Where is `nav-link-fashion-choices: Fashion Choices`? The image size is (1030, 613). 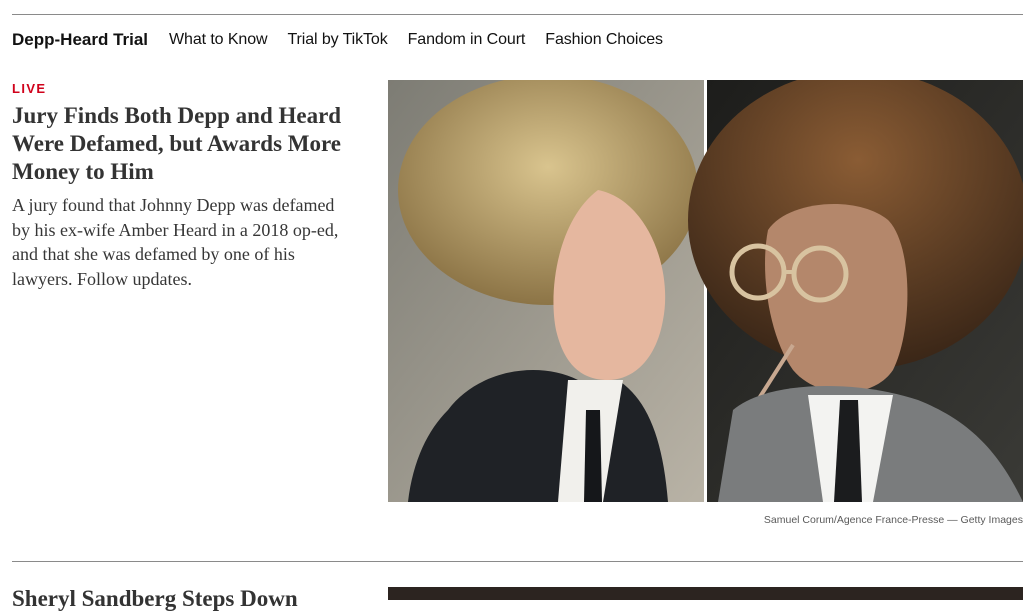
nav-link-fashion-choices: Fashion Choices is located at coordinates (604, 40).